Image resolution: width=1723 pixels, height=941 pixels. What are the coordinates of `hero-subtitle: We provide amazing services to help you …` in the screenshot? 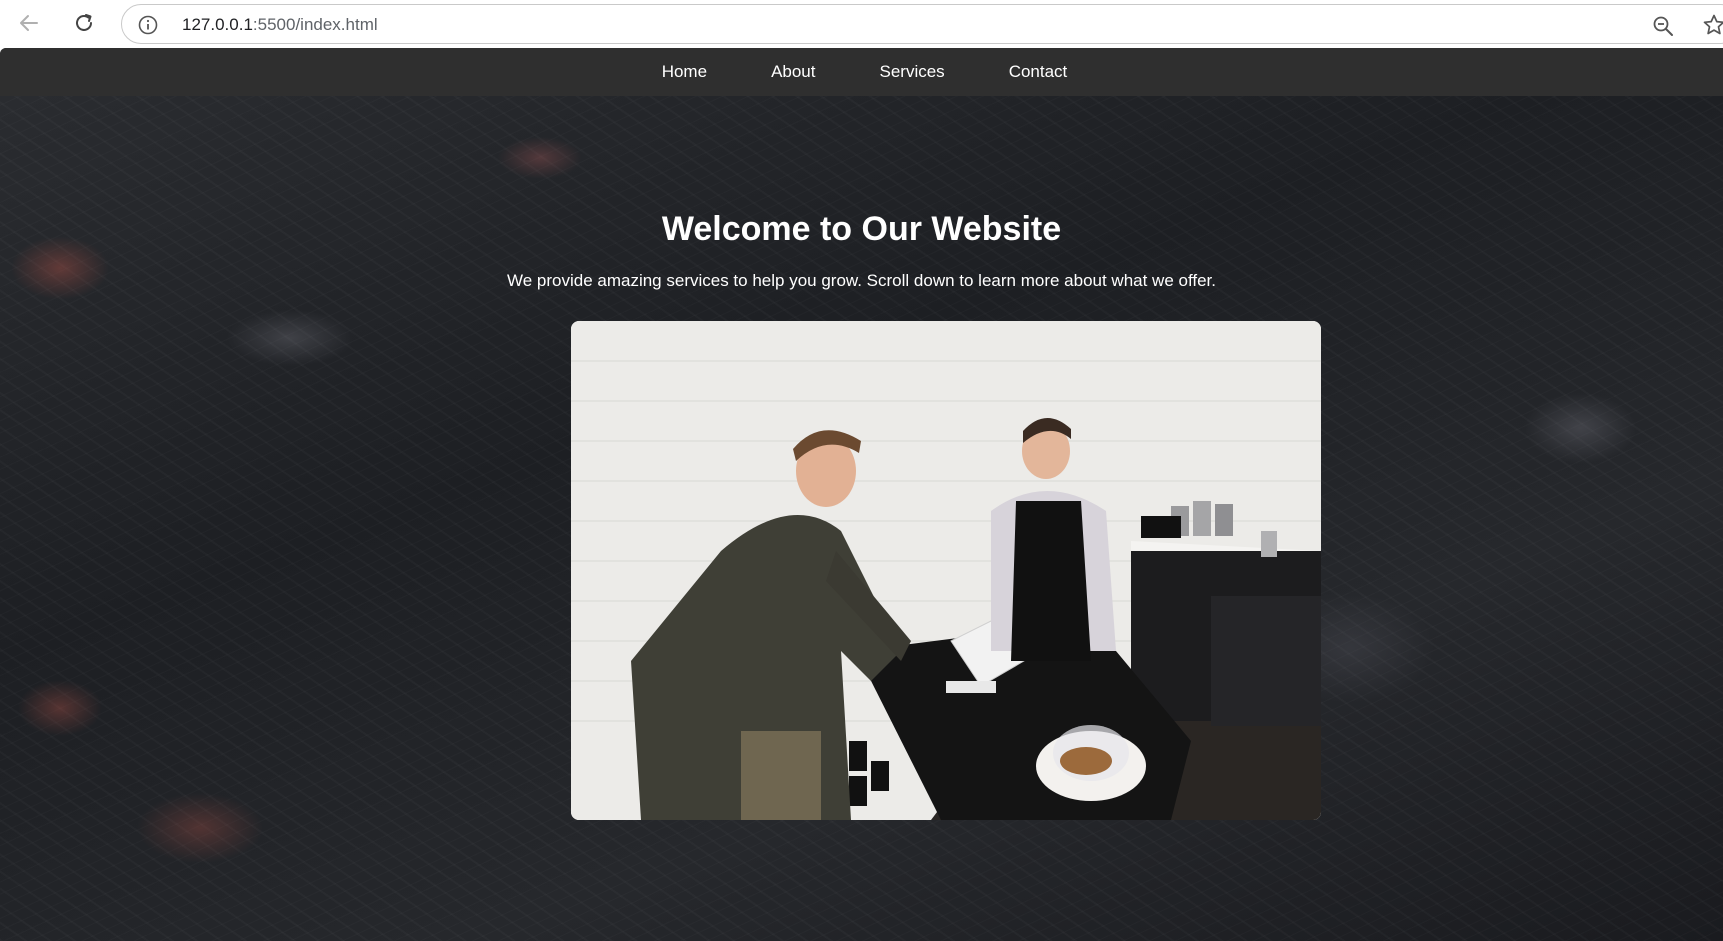 It's located at (861, 280).